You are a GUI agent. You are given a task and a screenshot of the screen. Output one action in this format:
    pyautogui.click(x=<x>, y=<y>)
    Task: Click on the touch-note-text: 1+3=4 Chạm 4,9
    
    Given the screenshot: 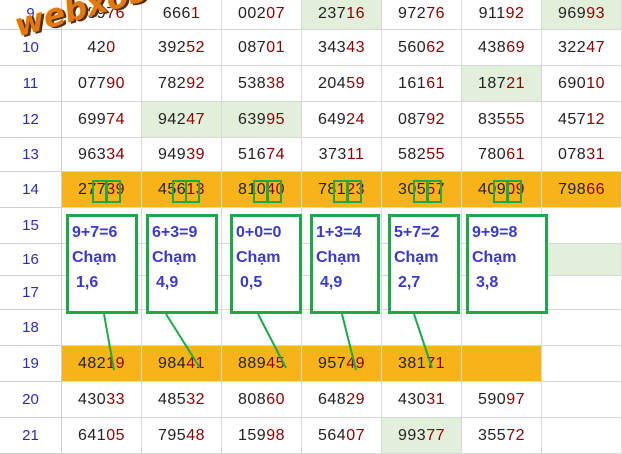 What is the action you would take?
    pyautogui.click(x=338, y=257)
    